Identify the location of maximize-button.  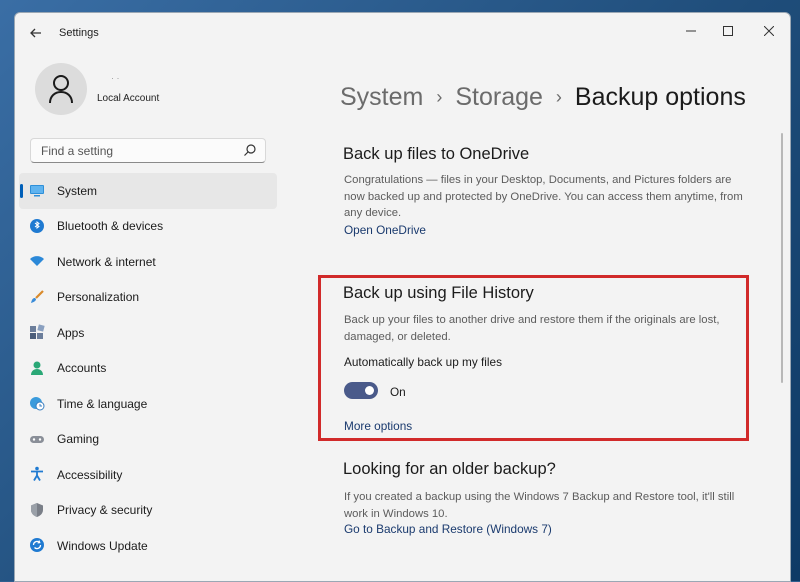
(728, 31).